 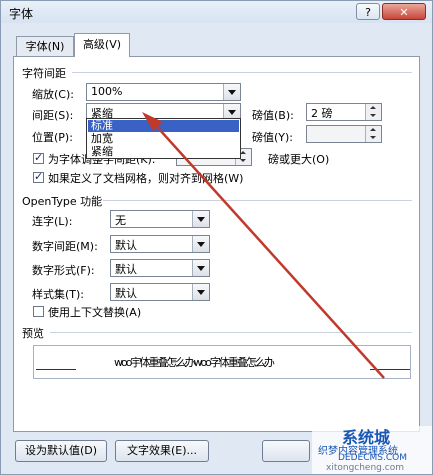 What do you see at coordinates (126, 245) in the screenshot?
I see `num-spacing-value: 默认` at bounding box center [126, 245].